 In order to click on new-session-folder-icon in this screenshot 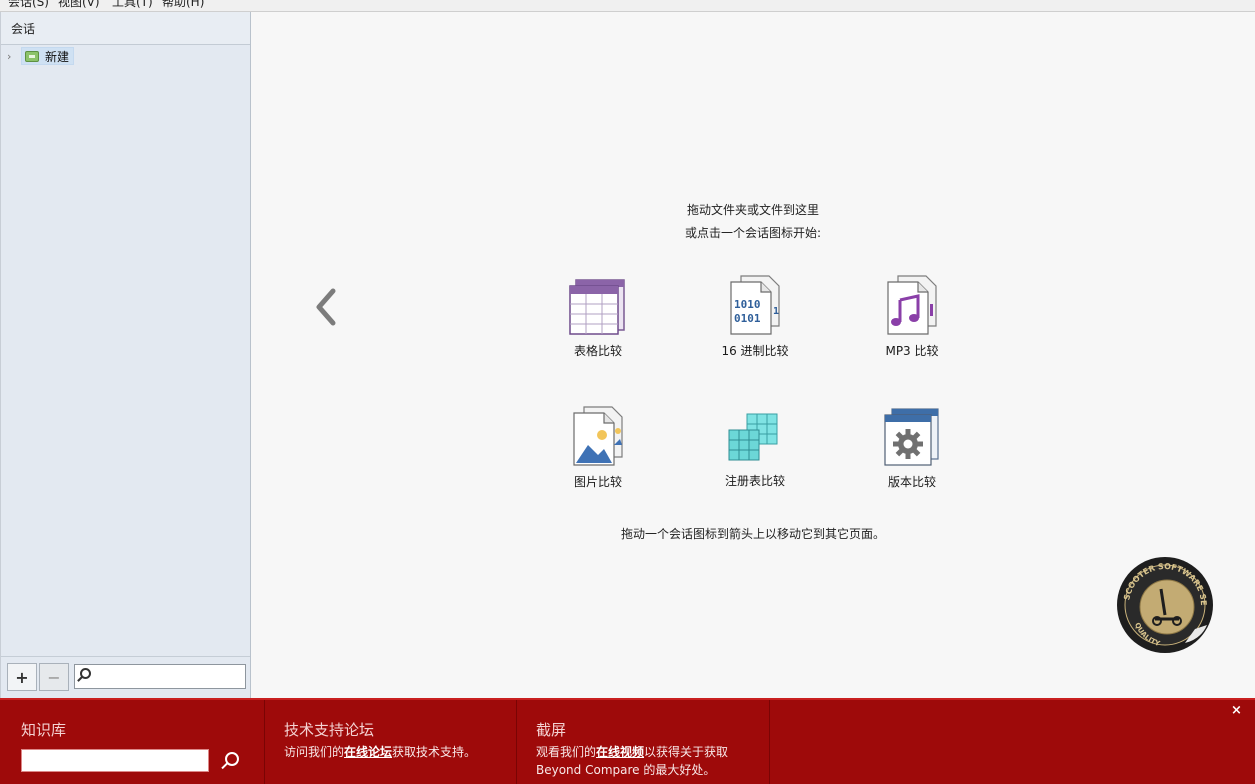, I will do `click(32, 56)`.